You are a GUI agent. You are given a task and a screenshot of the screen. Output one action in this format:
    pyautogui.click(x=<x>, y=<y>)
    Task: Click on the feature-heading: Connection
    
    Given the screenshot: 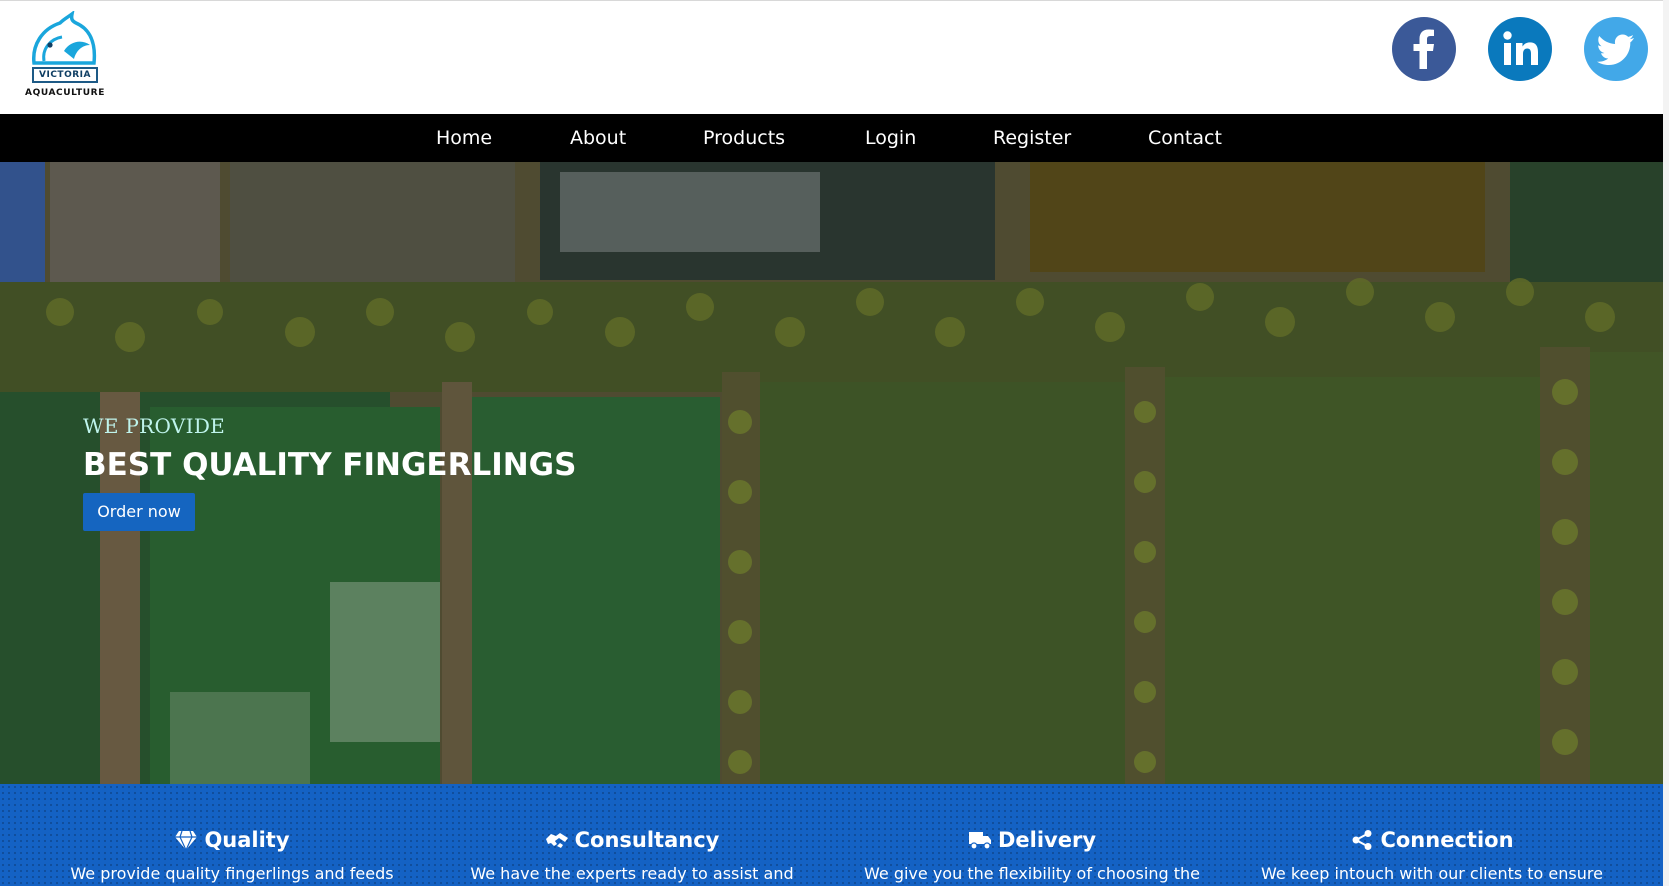 What is the action you would take?
    pyautogui.click(x=1432, y=840)
    